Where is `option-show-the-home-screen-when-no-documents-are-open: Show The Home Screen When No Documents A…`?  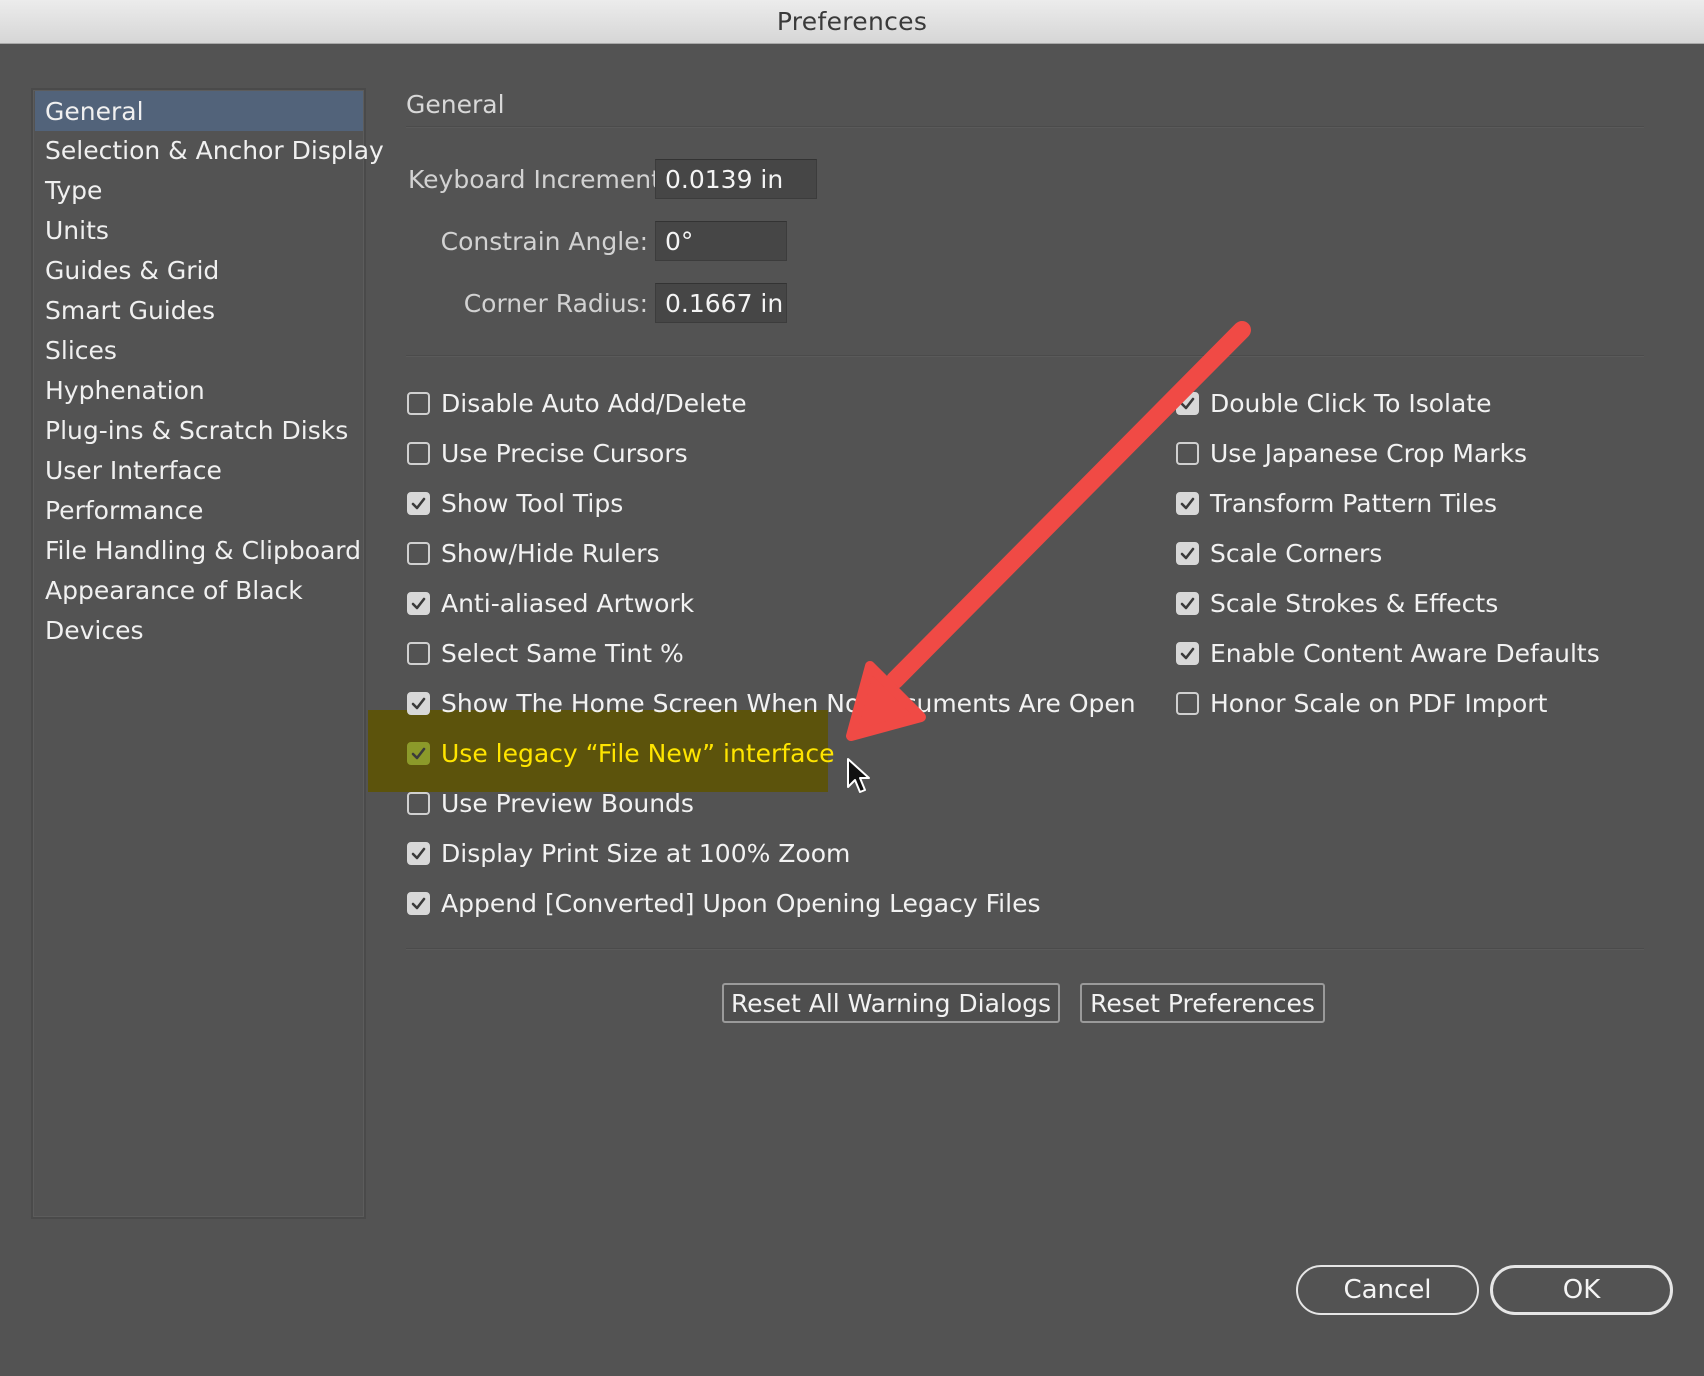 option-show-the-home-screen-when-no-documents-are-open: Show The Home Screen When No Documents A… is located at coordinates (771, 703).